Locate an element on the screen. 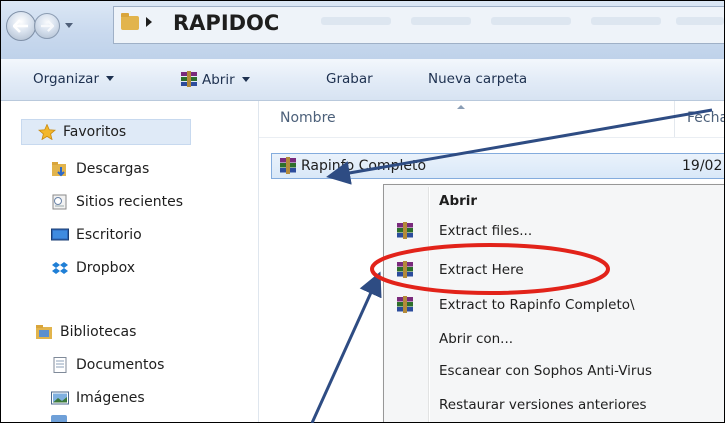 This screenshot has height=423, width=725. winrar-archive-icon is located at coordinates (288, 165).